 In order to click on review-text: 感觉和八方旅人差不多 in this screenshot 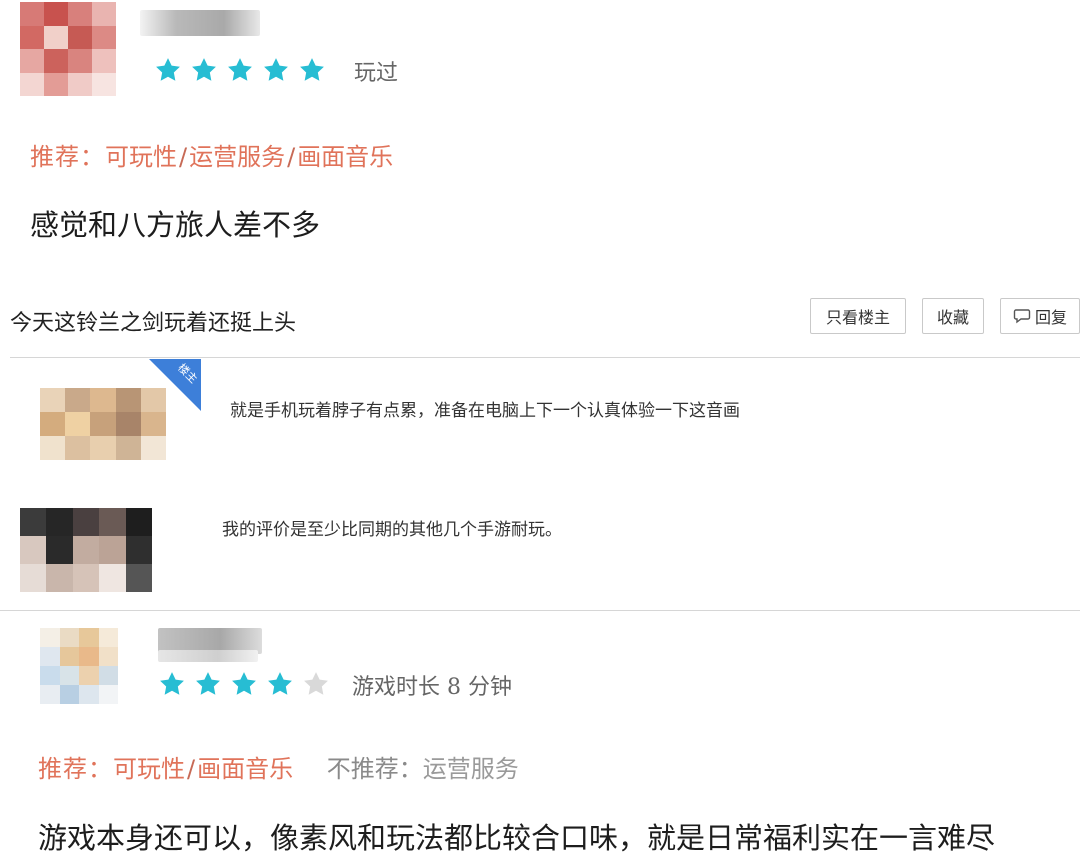, I will do `click(175, 225)`.